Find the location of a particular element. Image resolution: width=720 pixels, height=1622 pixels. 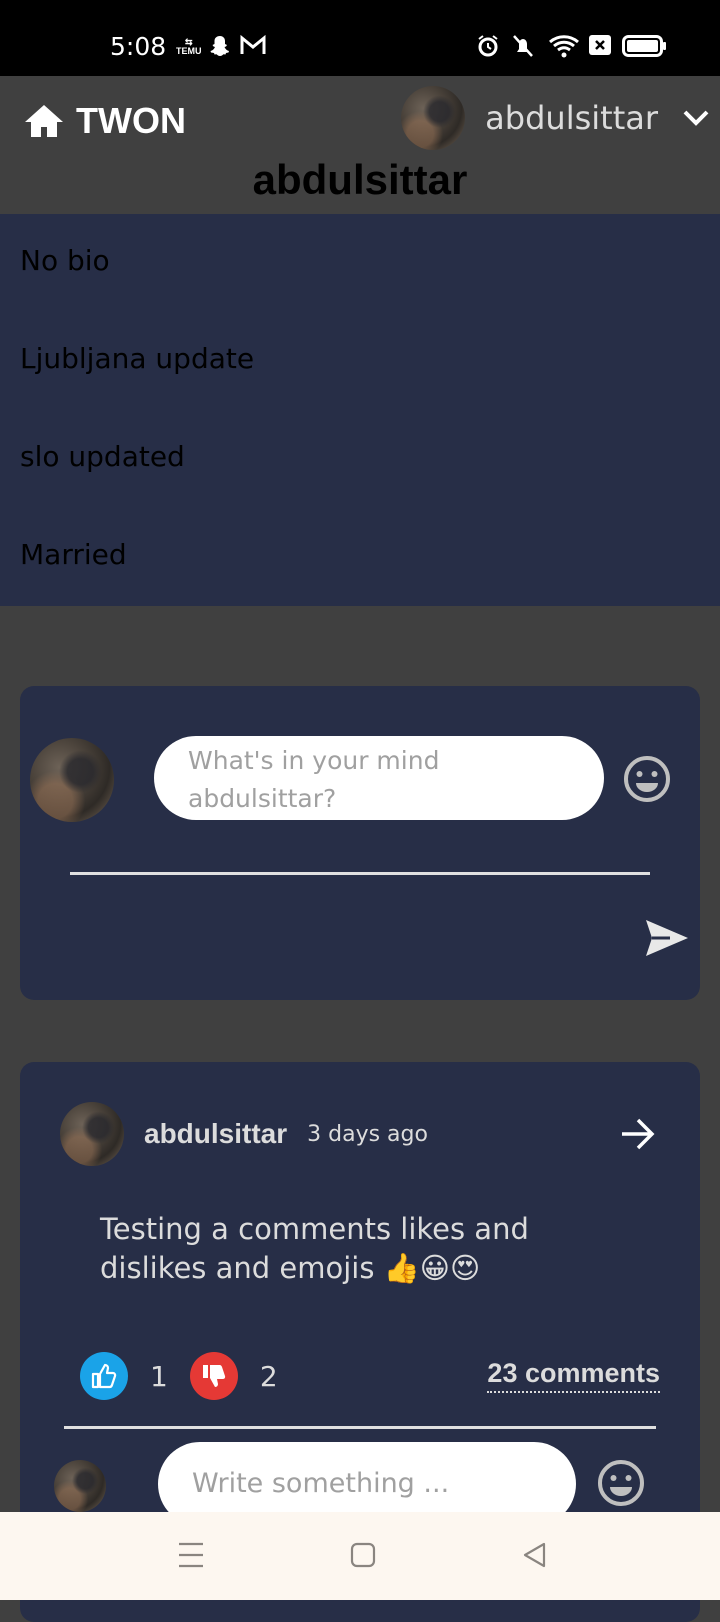

post-text-line1: Testing a comments likes and is located at coordinates (314, 1229).